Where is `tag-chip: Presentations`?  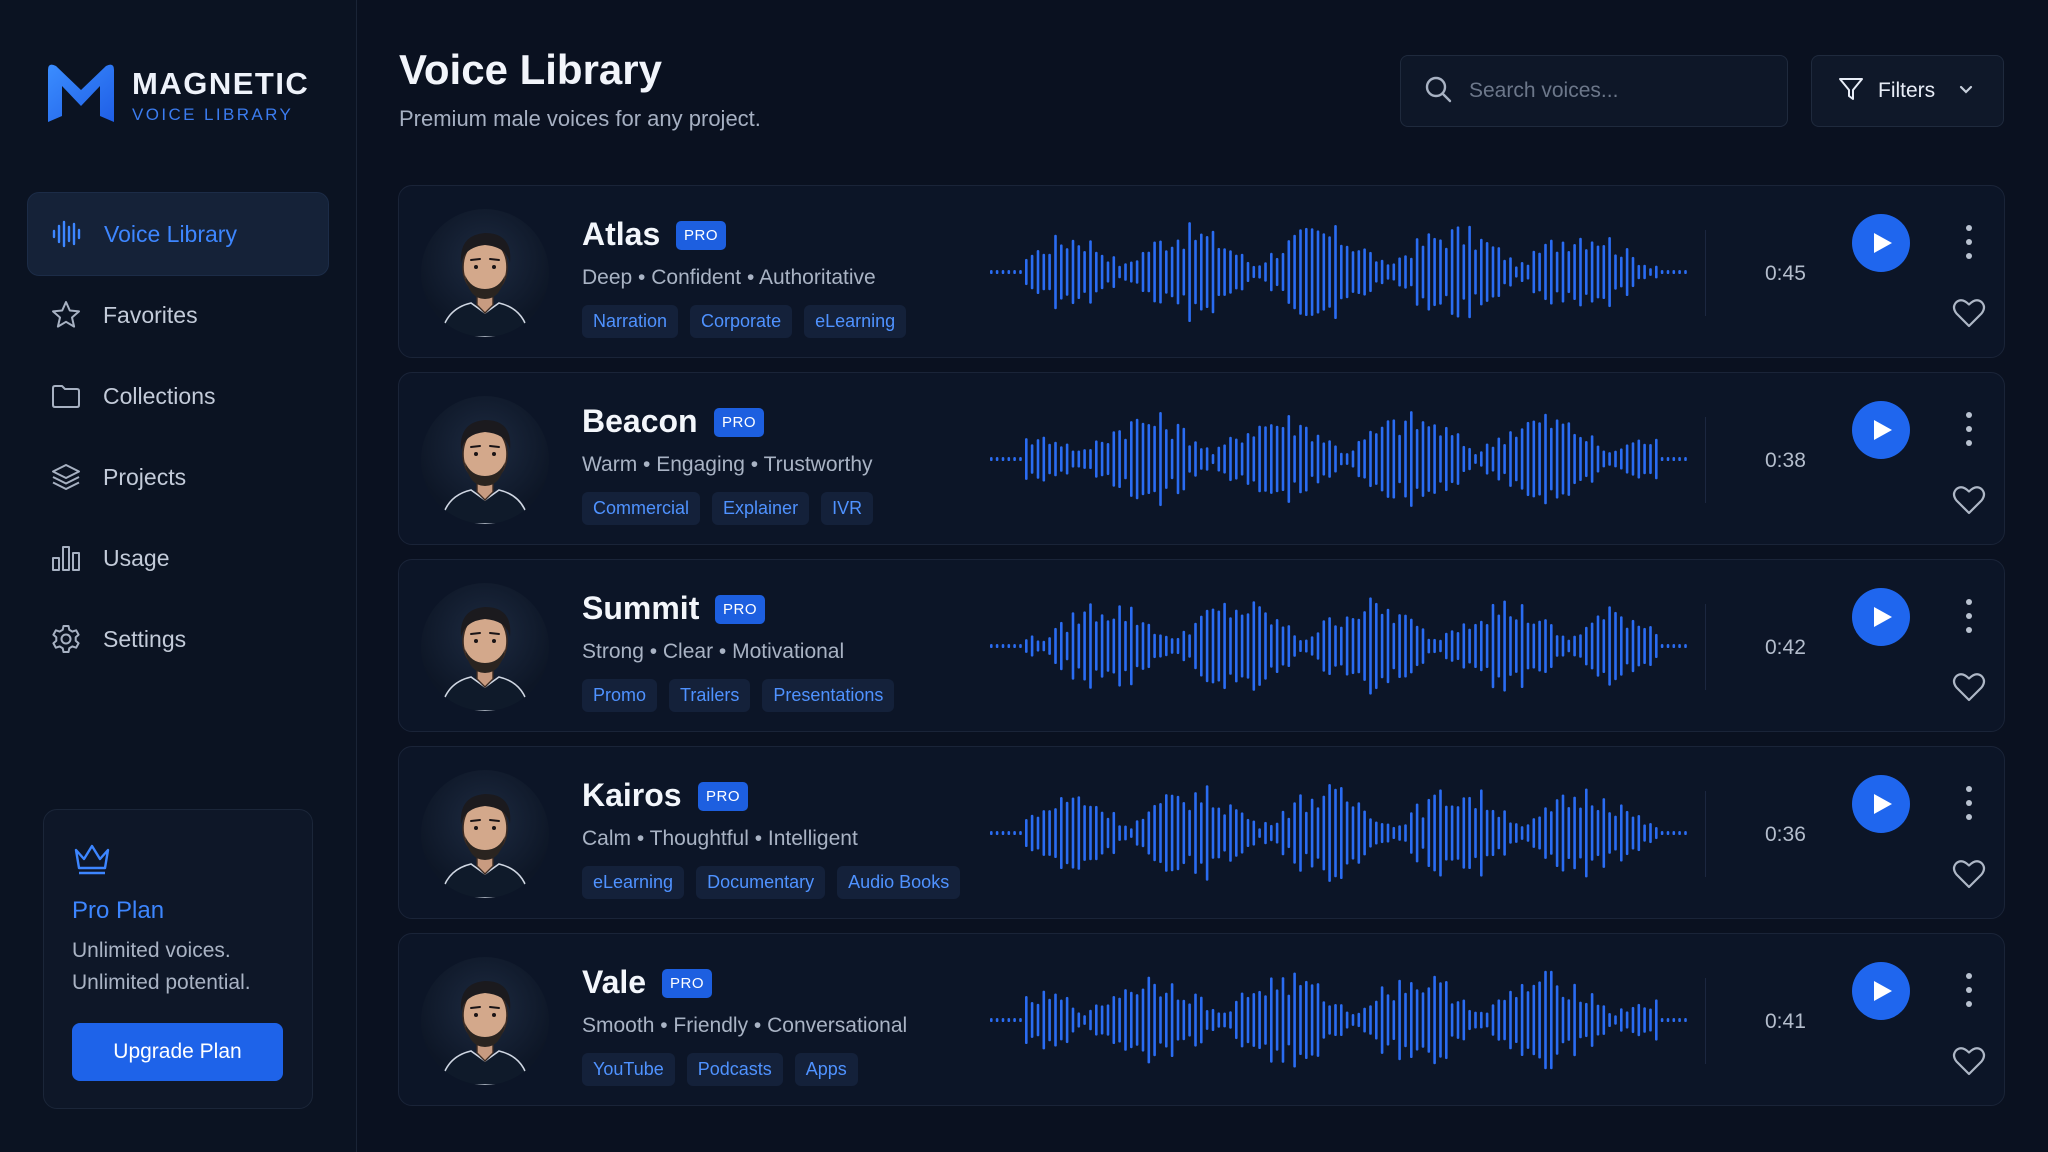
tag-chip: Presentations is located at coordinates (828, 695).